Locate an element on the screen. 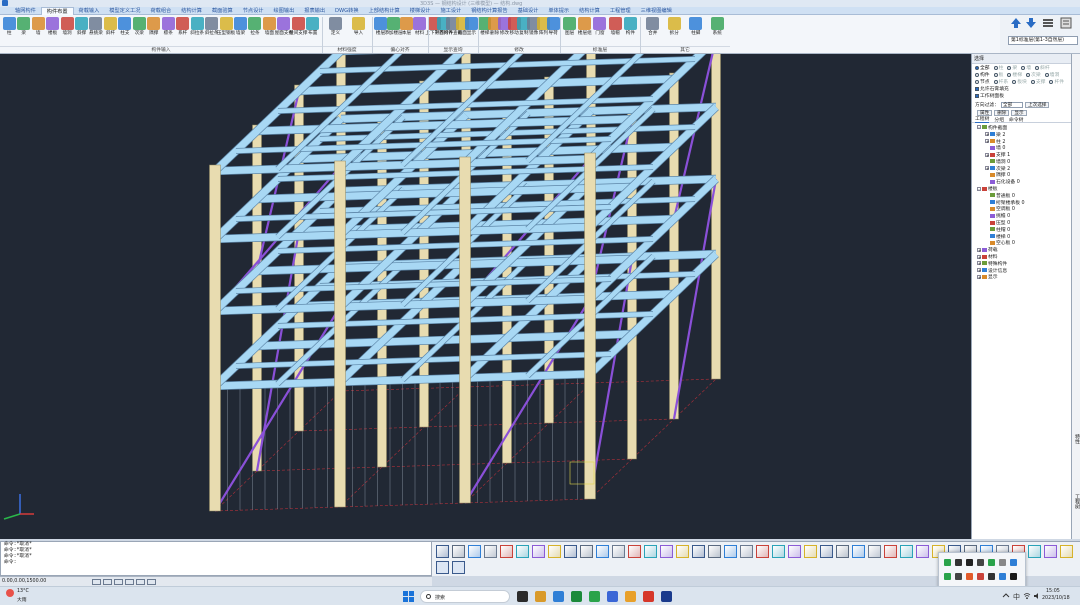 This screenshot has width=1080, height=605. tree-node: + 材料 is located at coordinates (1021, 256).